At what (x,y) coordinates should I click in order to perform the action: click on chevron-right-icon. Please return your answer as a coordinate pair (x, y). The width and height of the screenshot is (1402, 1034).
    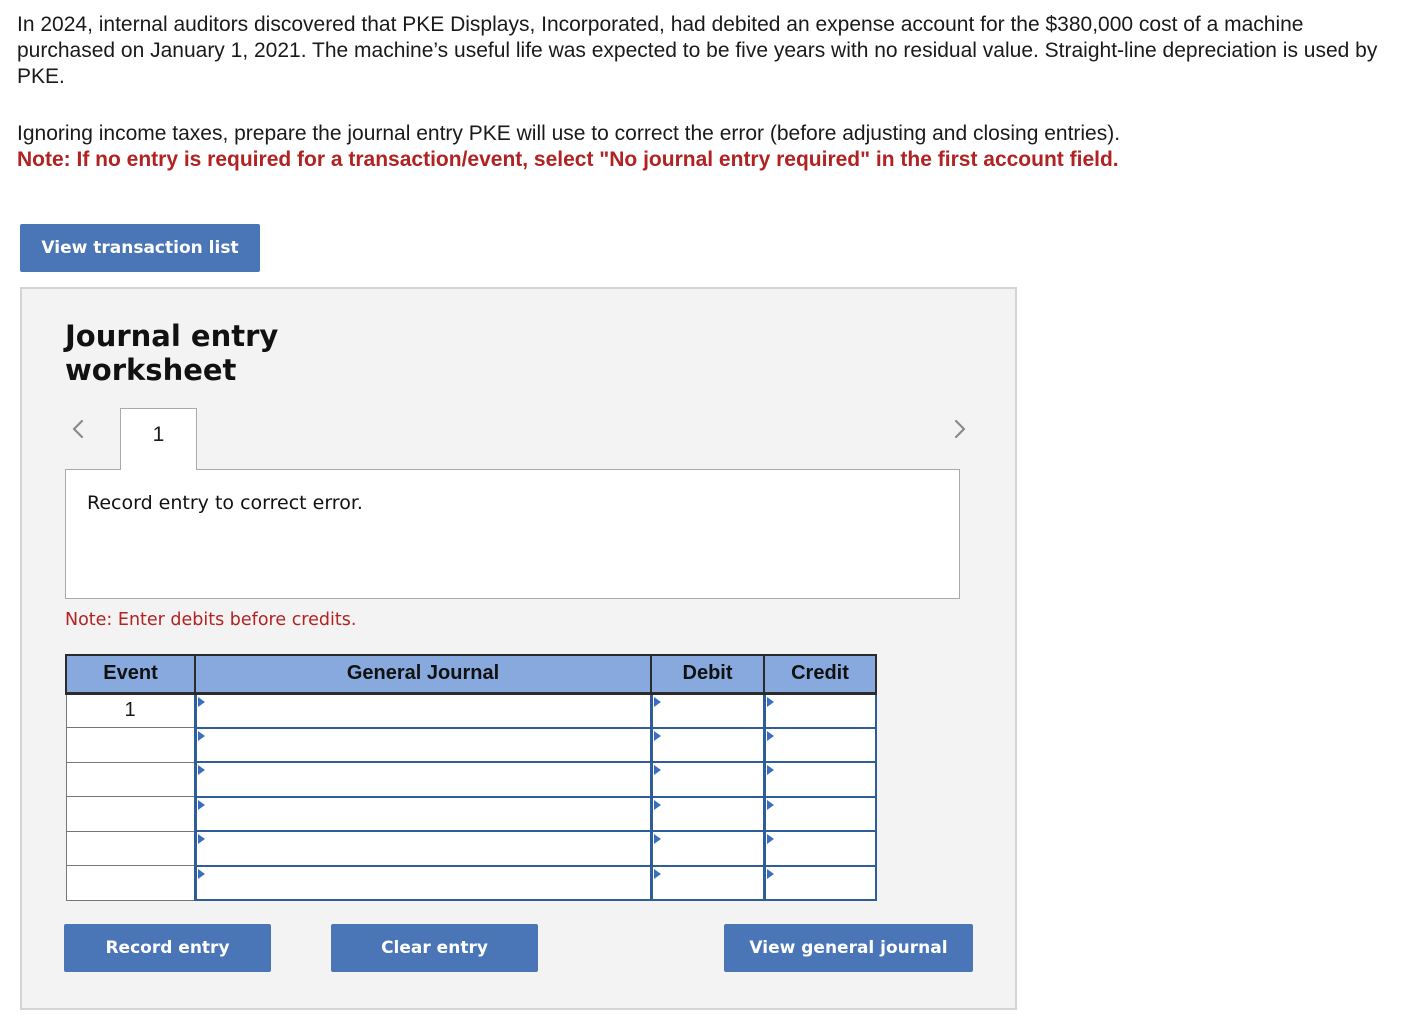
    Looking at the image, I should click on (959, 428).